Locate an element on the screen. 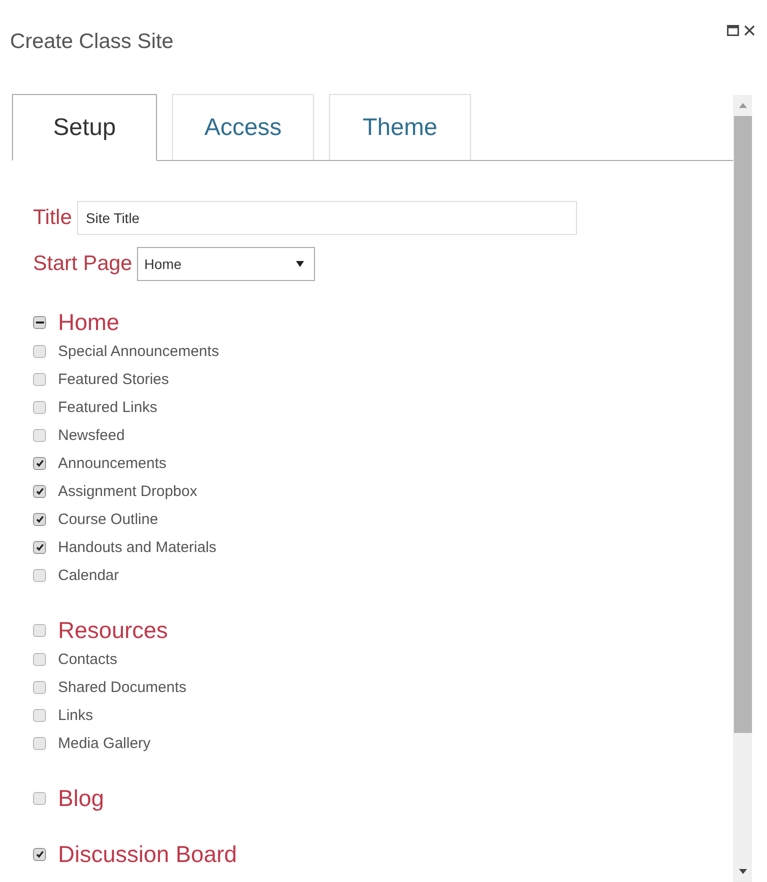 This screenshot has width=767, height=882. section-label: Blog is located at coordinates (81, 798).